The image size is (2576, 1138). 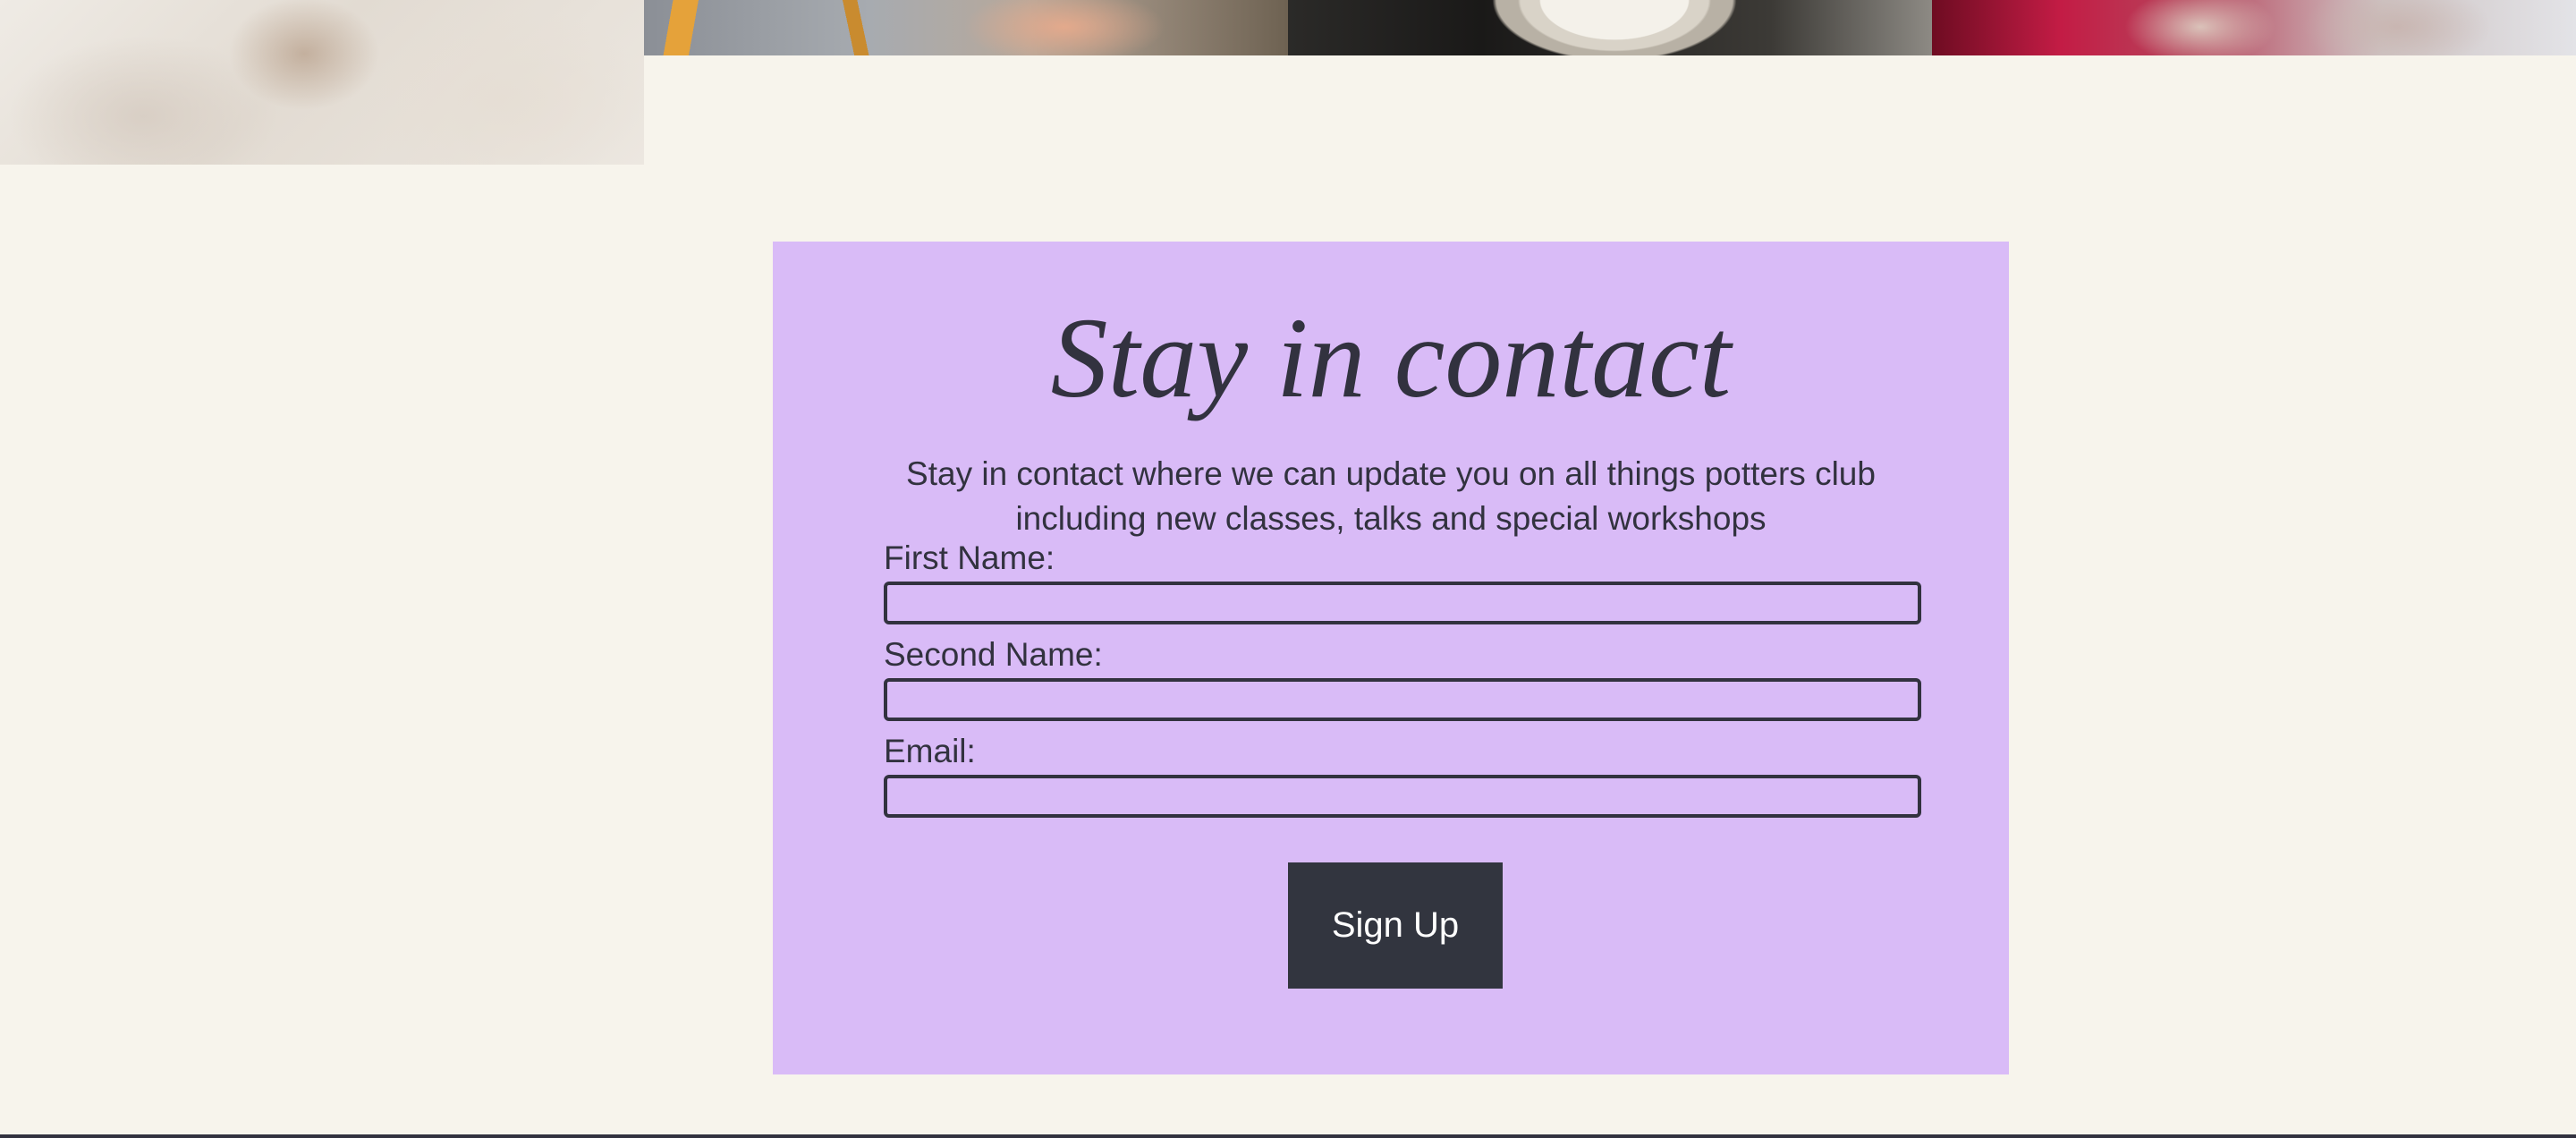 What do you see at coordinates (993, 654) in the screenshot?
I see `second-name-label: Second Name:` at bounding box center [993, 654].